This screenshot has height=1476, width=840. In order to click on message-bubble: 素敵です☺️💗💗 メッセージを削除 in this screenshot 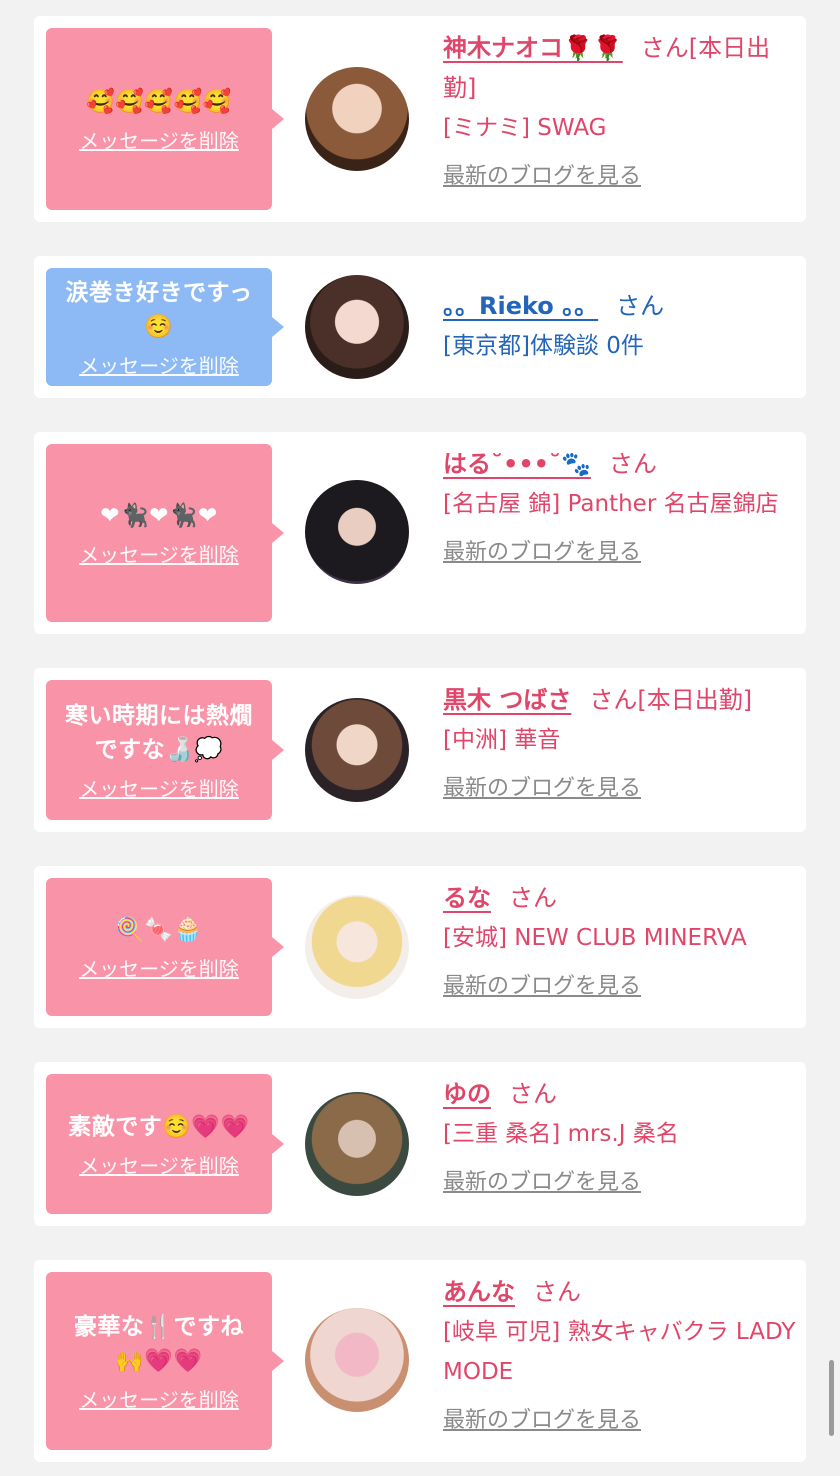, I will do `click(165, 1144)`.